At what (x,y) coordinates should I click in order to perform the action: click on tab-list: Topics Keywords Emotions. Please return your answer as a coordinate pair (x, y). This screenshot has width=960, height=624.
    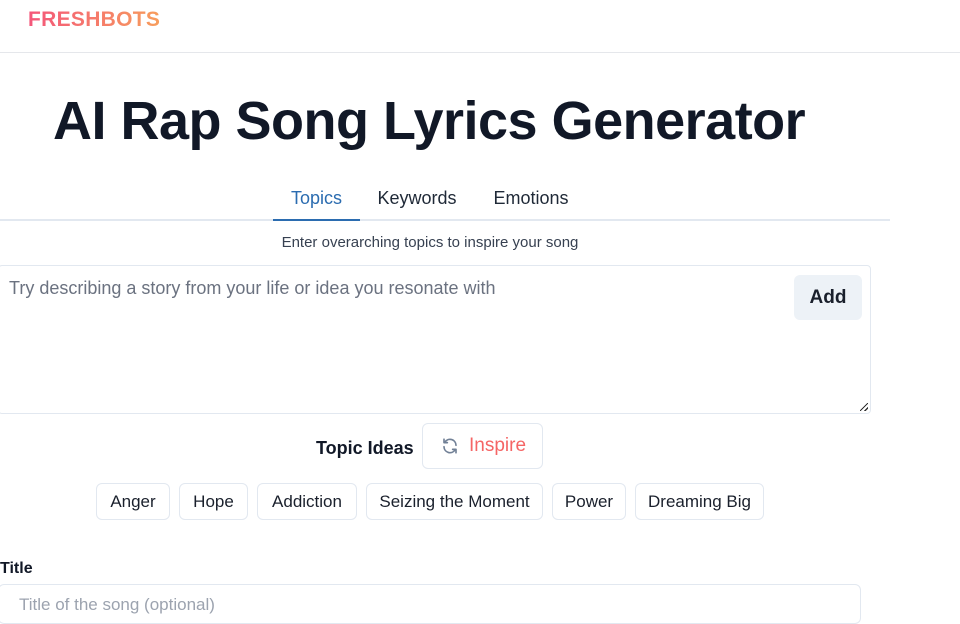
    Looking at the image, I should click on (445, 199).